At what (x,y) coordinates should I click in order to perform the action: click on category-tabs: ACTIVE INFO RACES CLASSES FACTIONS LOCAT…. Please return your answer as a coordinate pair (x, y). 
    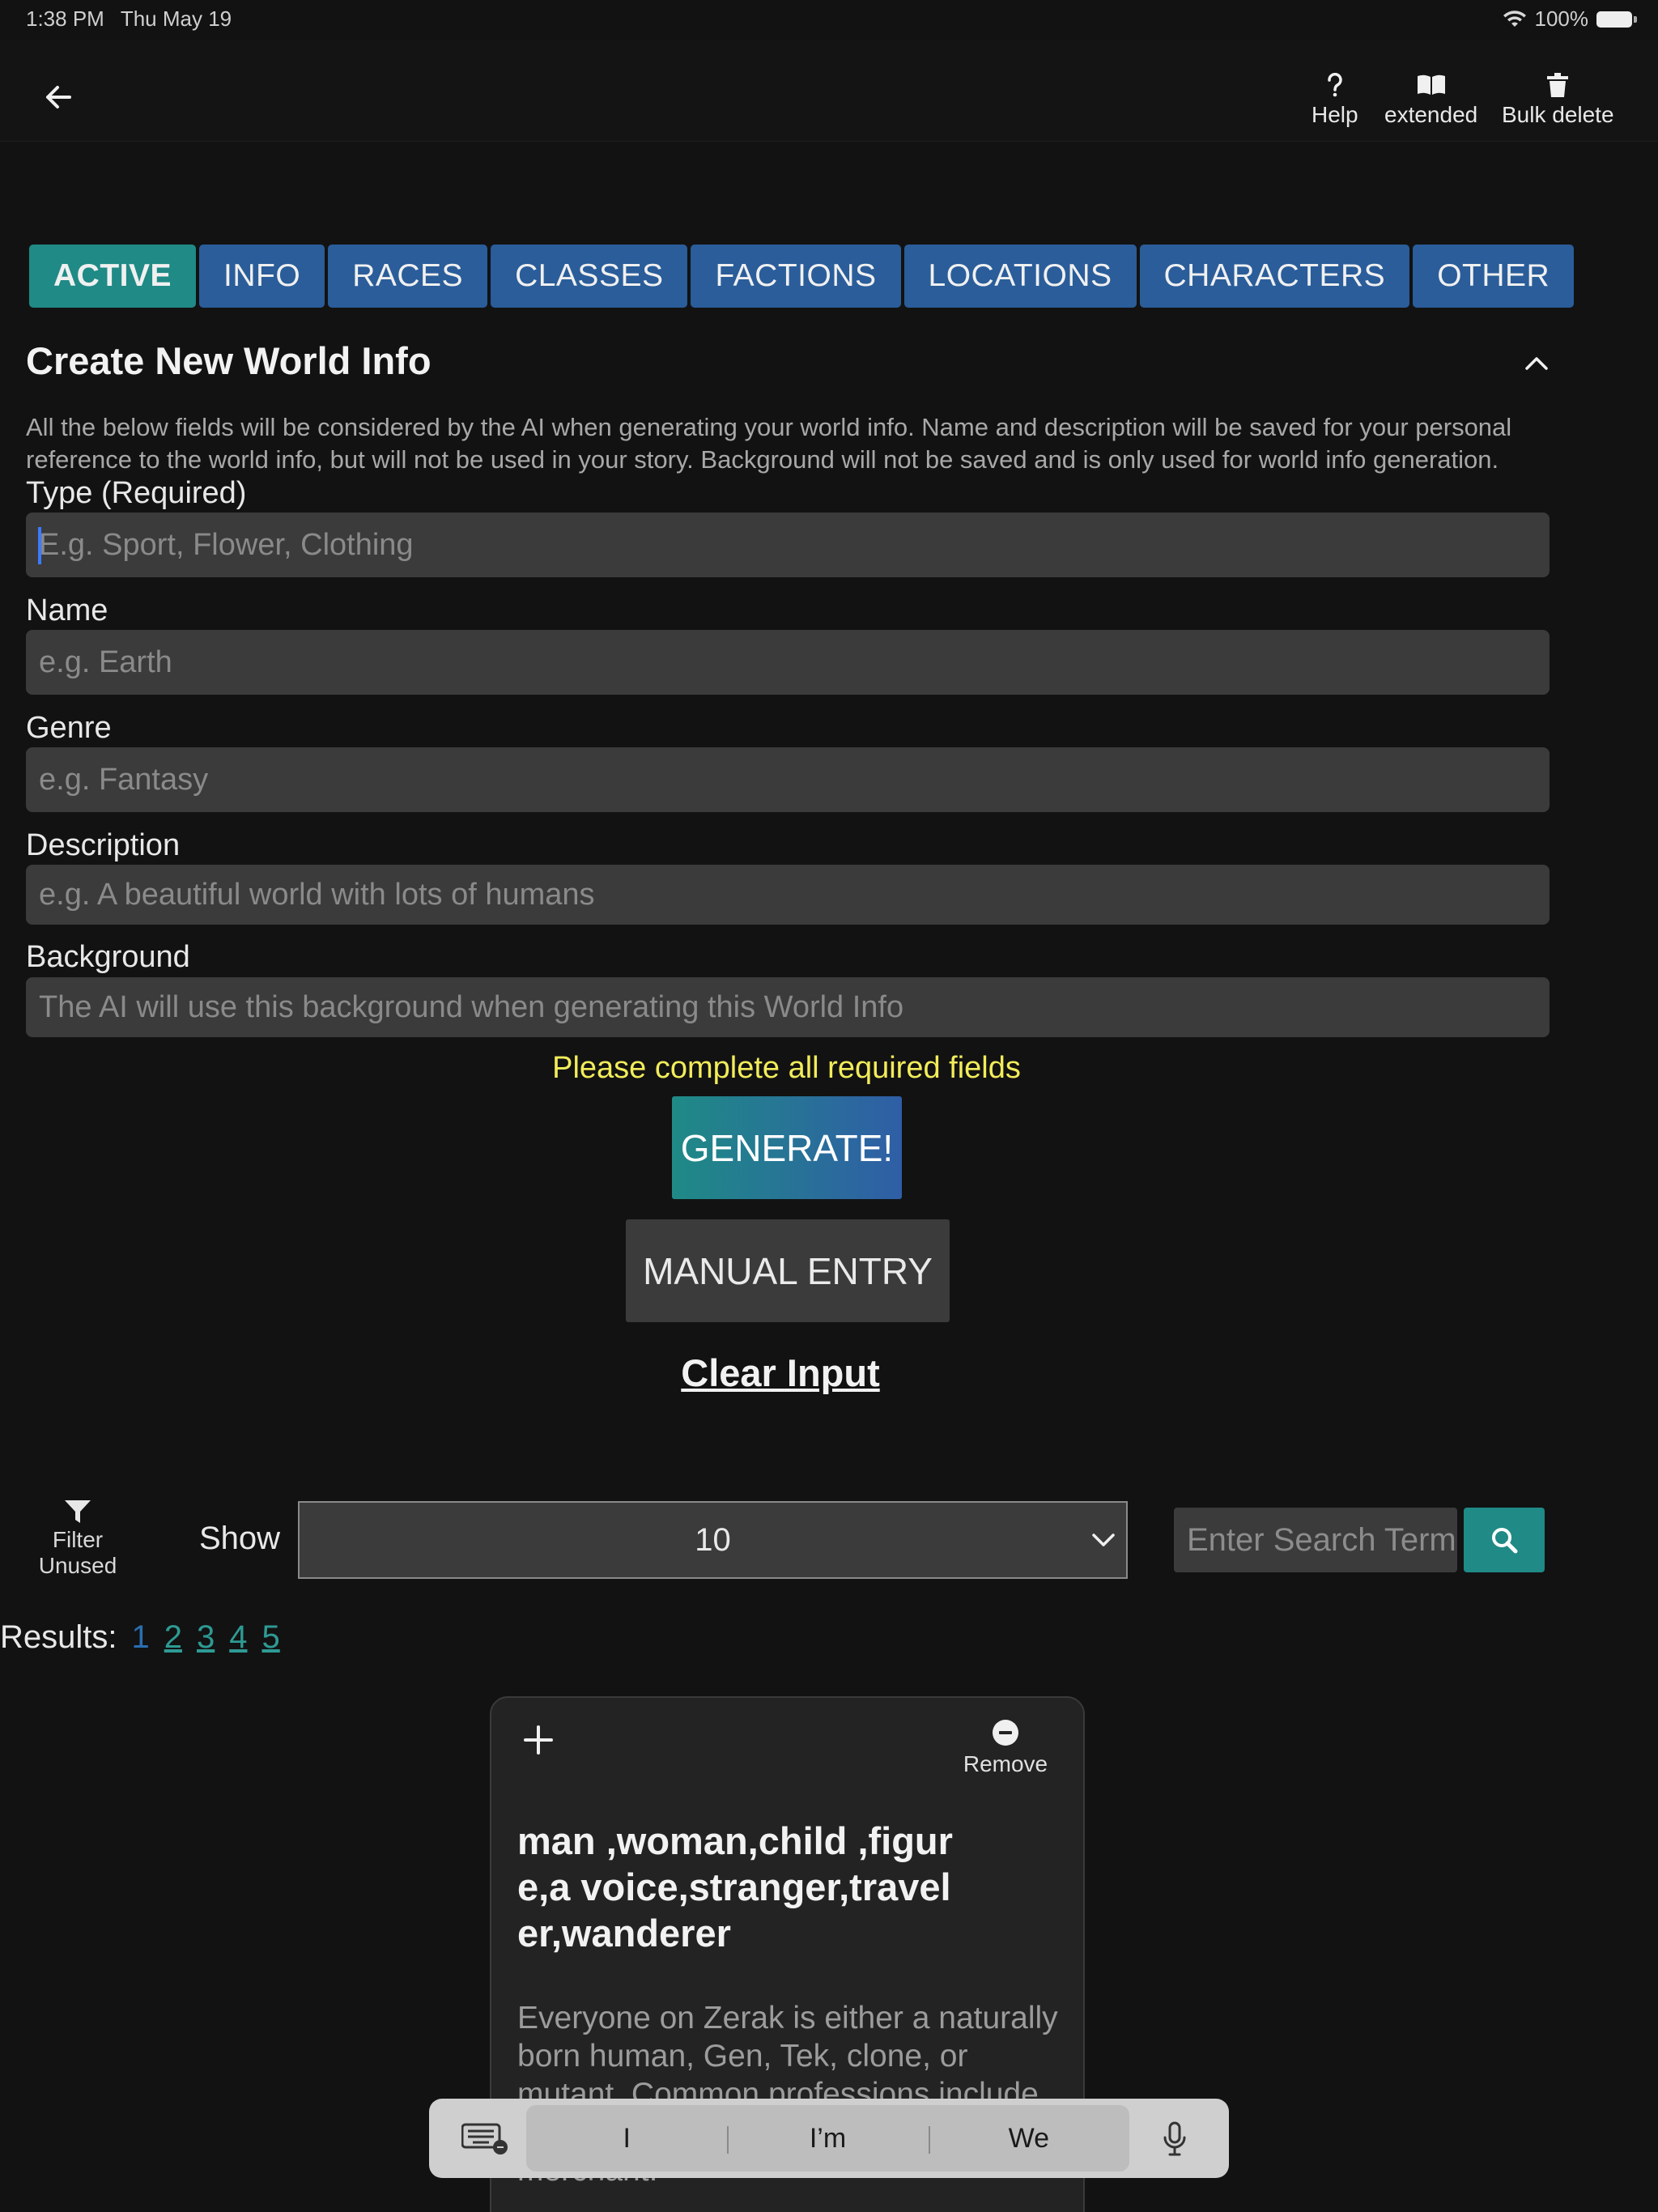
    Looking at the image, I should click on (802, 276).